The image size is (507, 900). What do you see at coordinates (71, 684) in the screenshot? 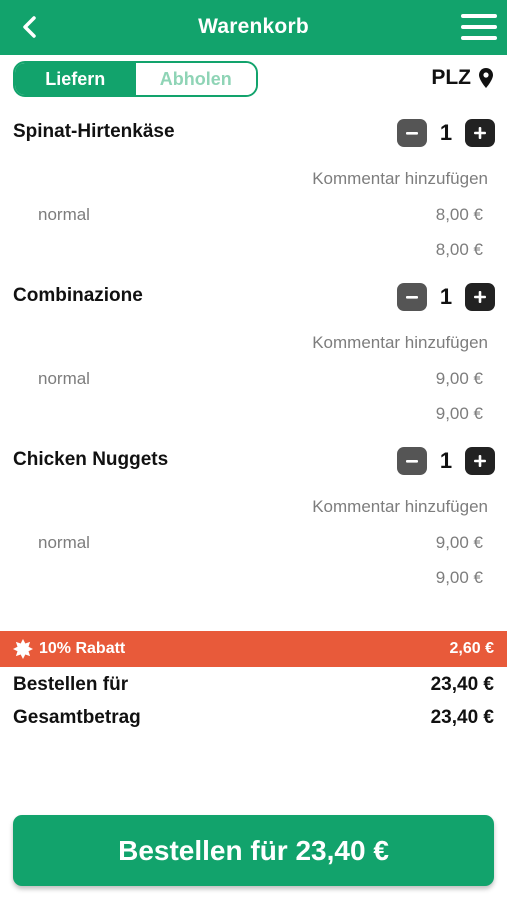
I see `order-for-label: Bestellen für` at bounding box center [71, 684].